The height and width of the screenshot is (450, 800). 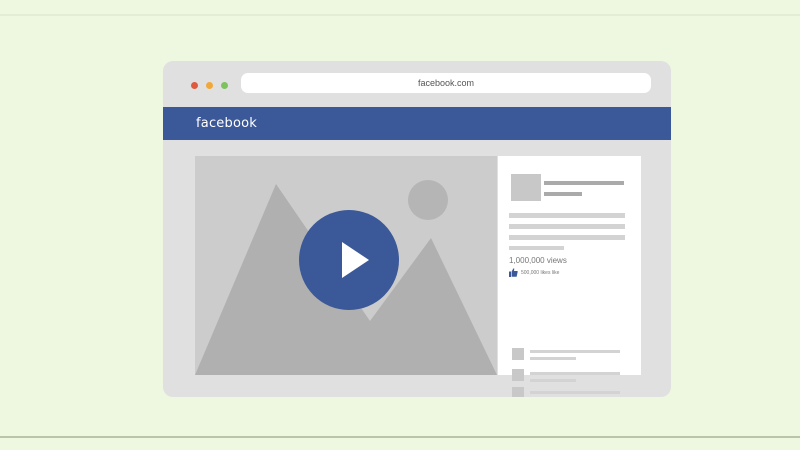 I want to click on channel-title-placeholder, so click(x=584, y=183).